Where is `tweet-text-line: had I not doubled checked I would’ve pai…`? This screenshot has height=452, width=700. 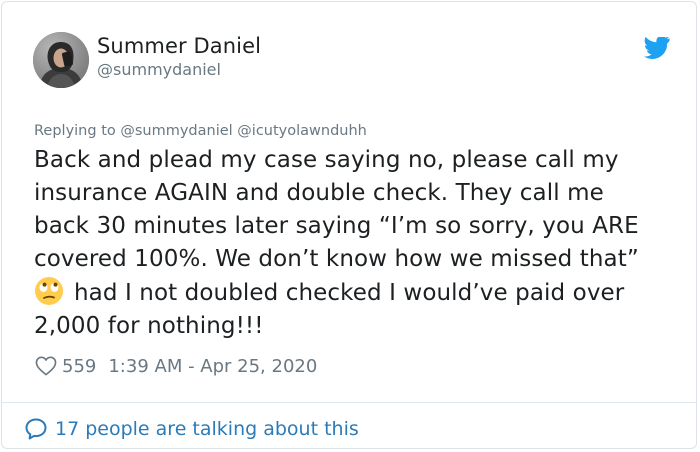
tweet-text-line: had I not doubled checked I would’ve pai… is located at coordinates (349, 293).